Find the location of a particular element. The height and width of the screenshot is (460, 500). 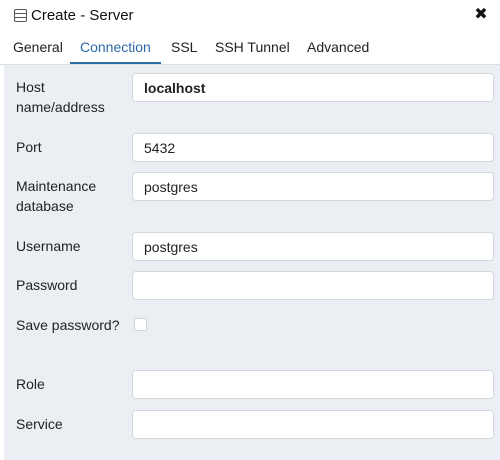

maintenance-db-input is located at coordinates (313, 186).